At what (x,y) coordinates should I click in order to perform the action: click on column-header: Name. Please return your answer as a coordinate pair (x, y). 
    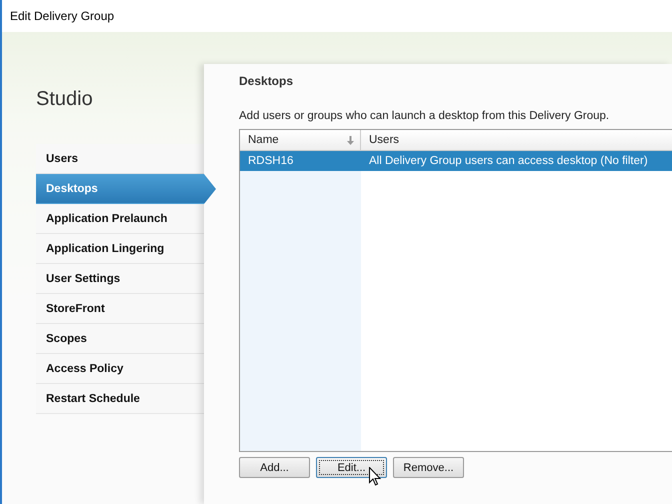
    Looking at the image, I should click on (300, 140).